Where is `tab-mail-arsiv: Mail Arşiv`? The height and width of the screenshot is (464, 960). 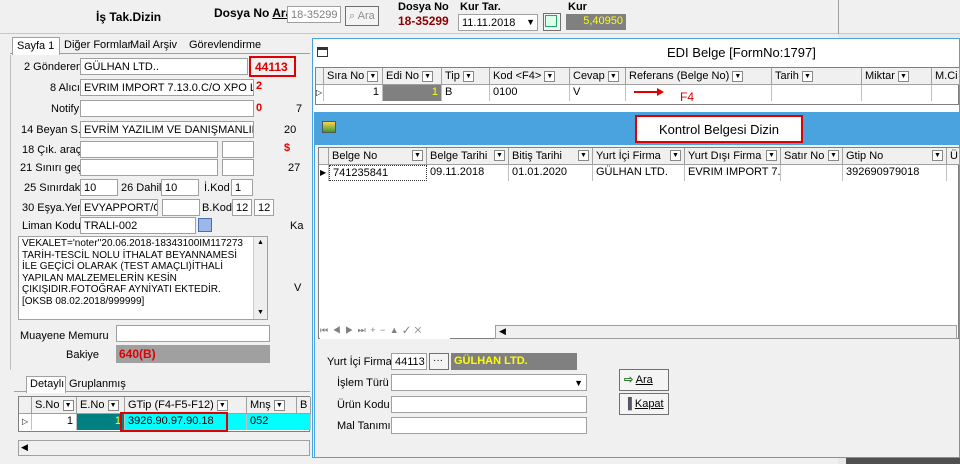 tab-mail-arsiv: Mail Arşiv is located at coordinates (153, 45).